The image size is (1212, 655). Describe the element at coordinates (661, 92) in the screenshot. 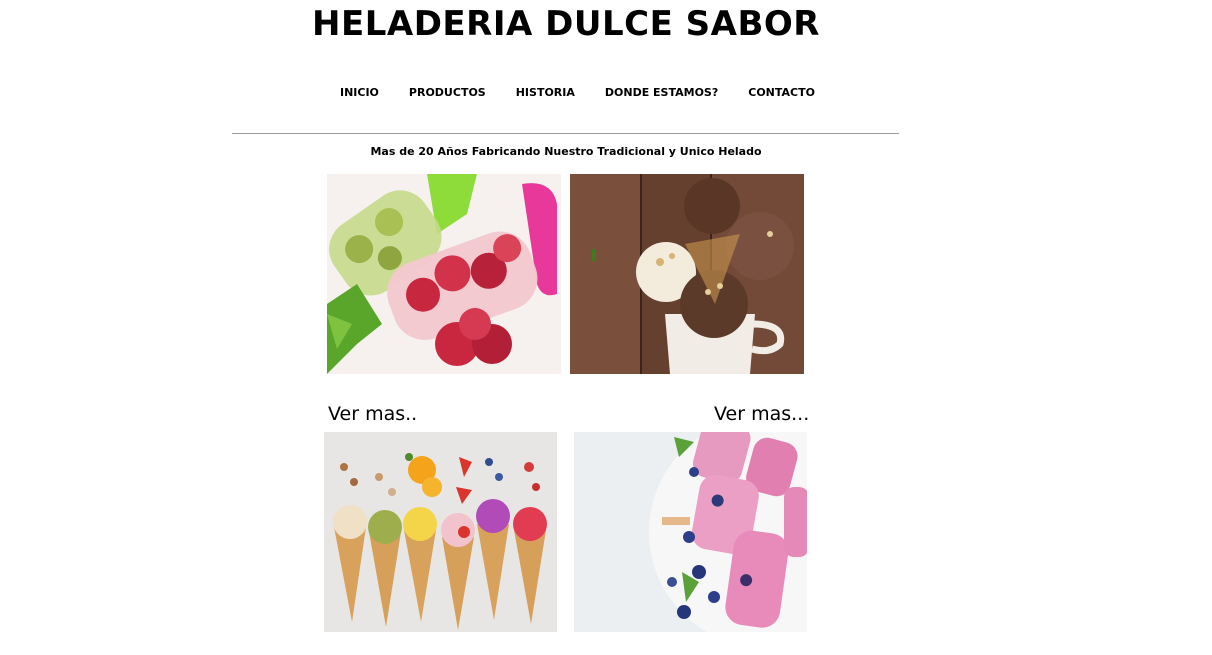

I see `nav-item-donde-estamos: DONDE ESTAMOS?` at that location.